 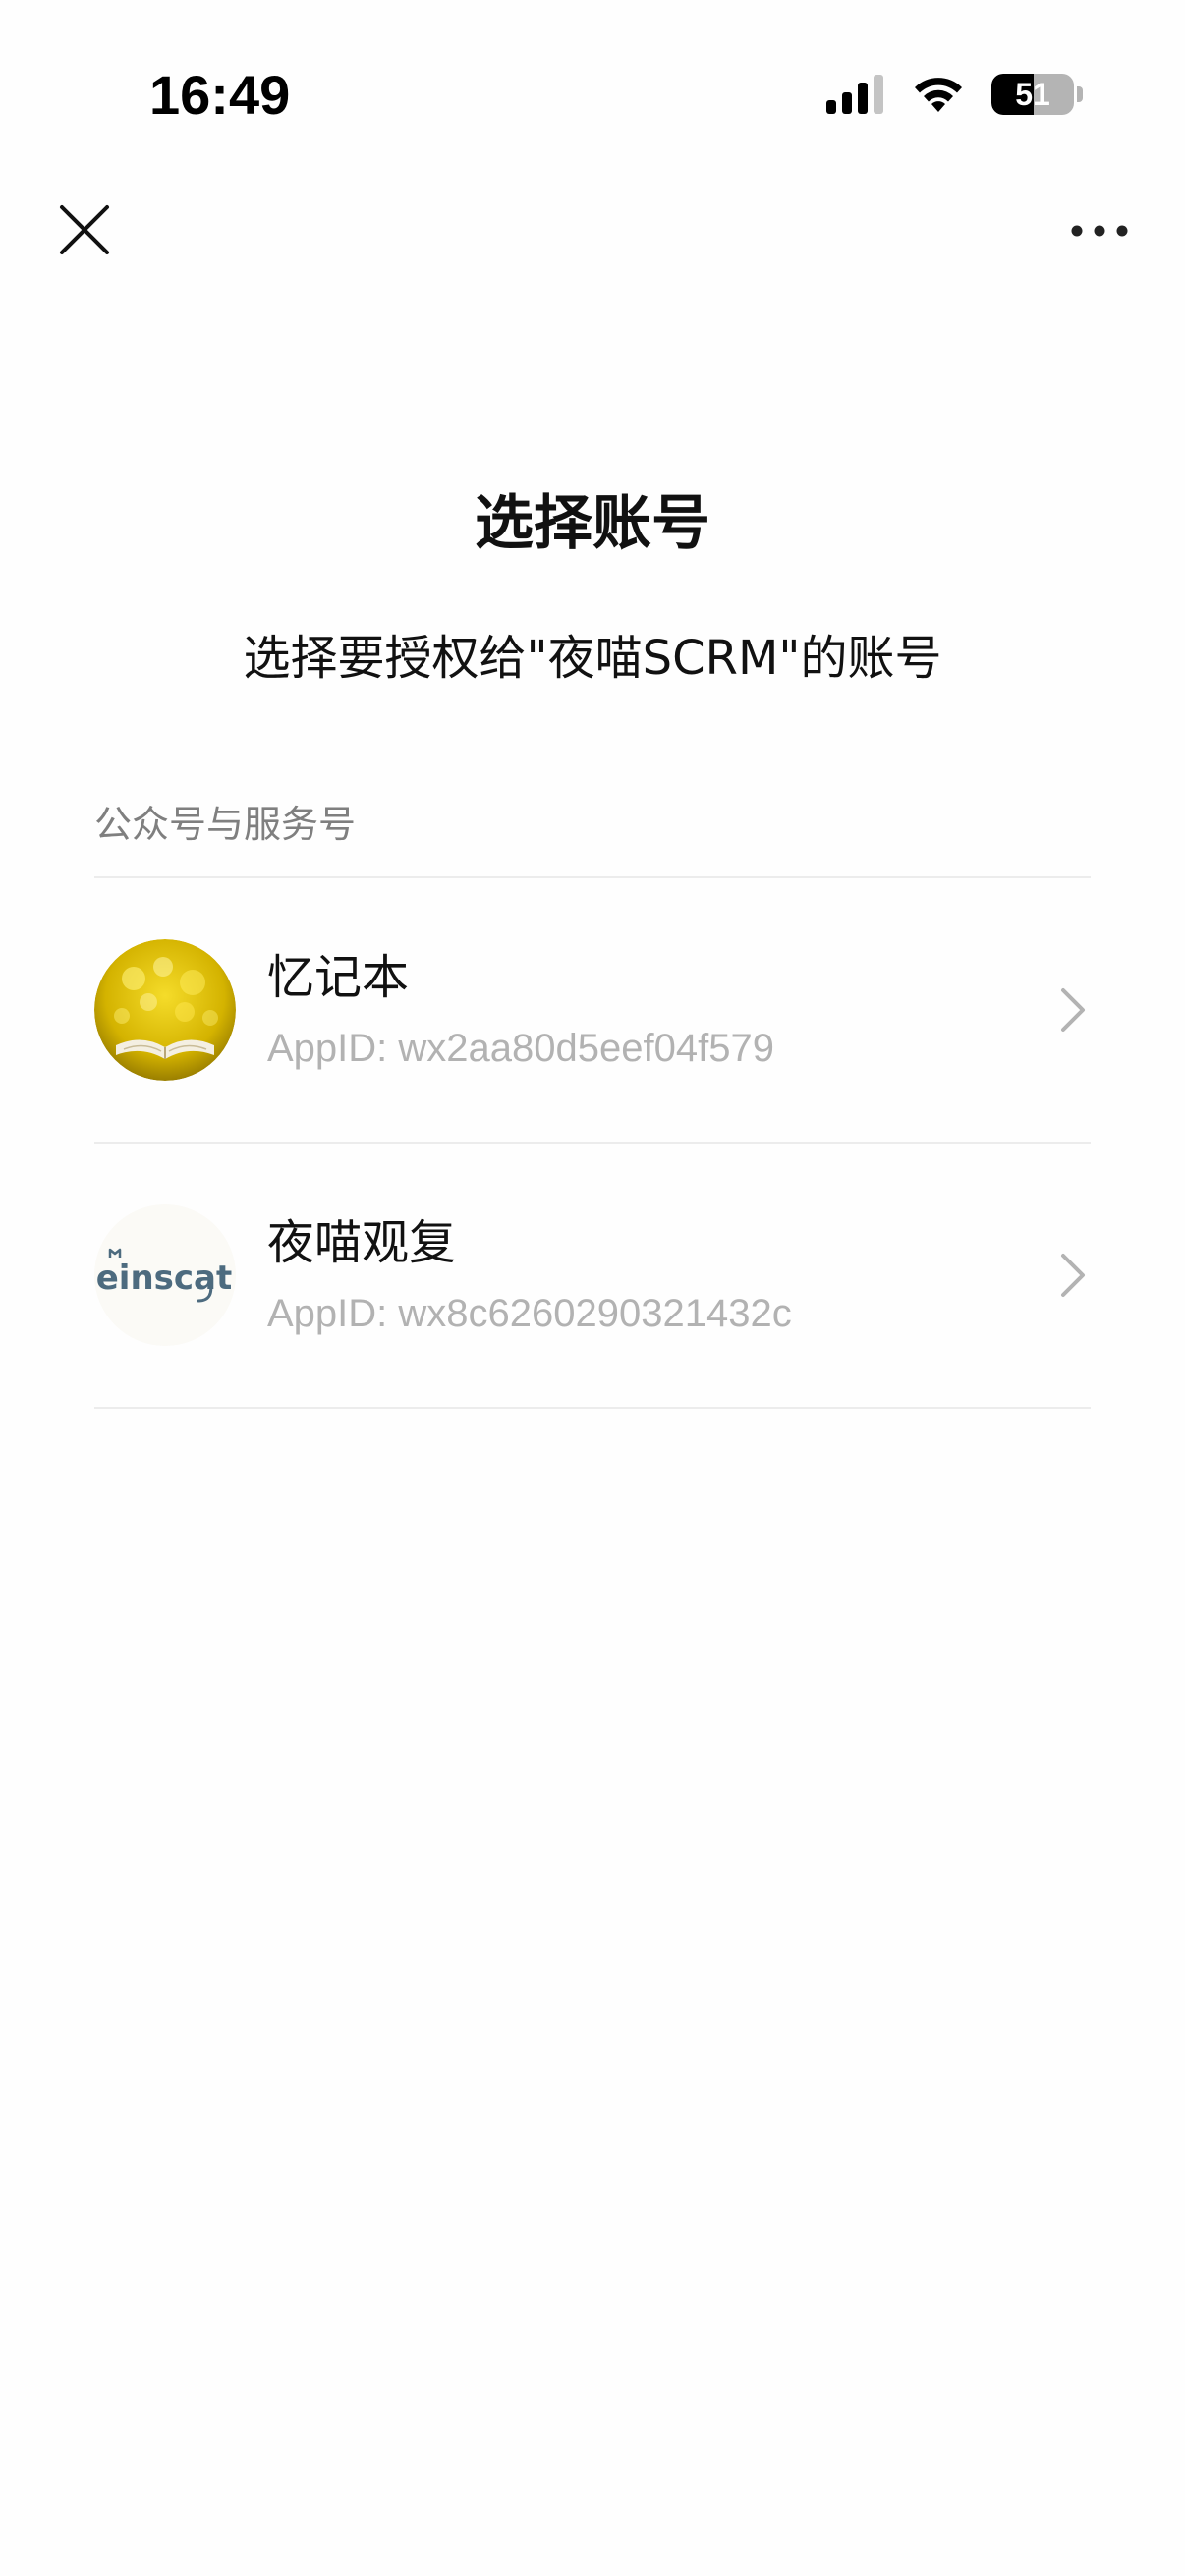 What do you see at coordinates (220, 95) in the screenshot?
I see `status-time: 16:49` at bounding box center [220, 95].